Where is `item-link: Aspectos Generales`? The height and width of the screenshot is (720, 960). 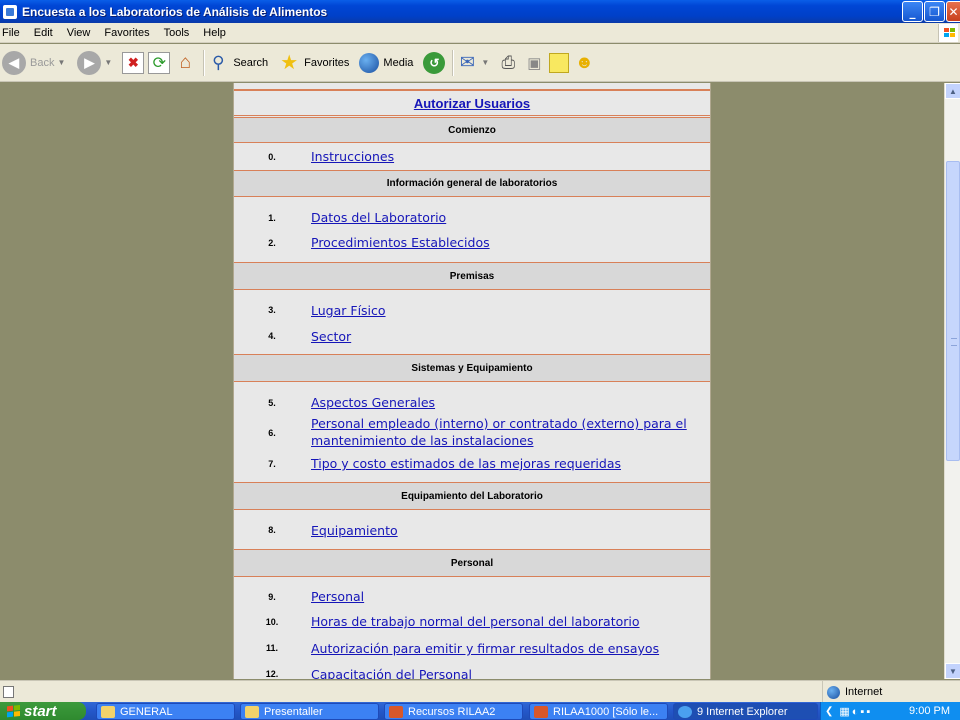
item-link: Aspectos Generales is located at coordinates (373, 402).